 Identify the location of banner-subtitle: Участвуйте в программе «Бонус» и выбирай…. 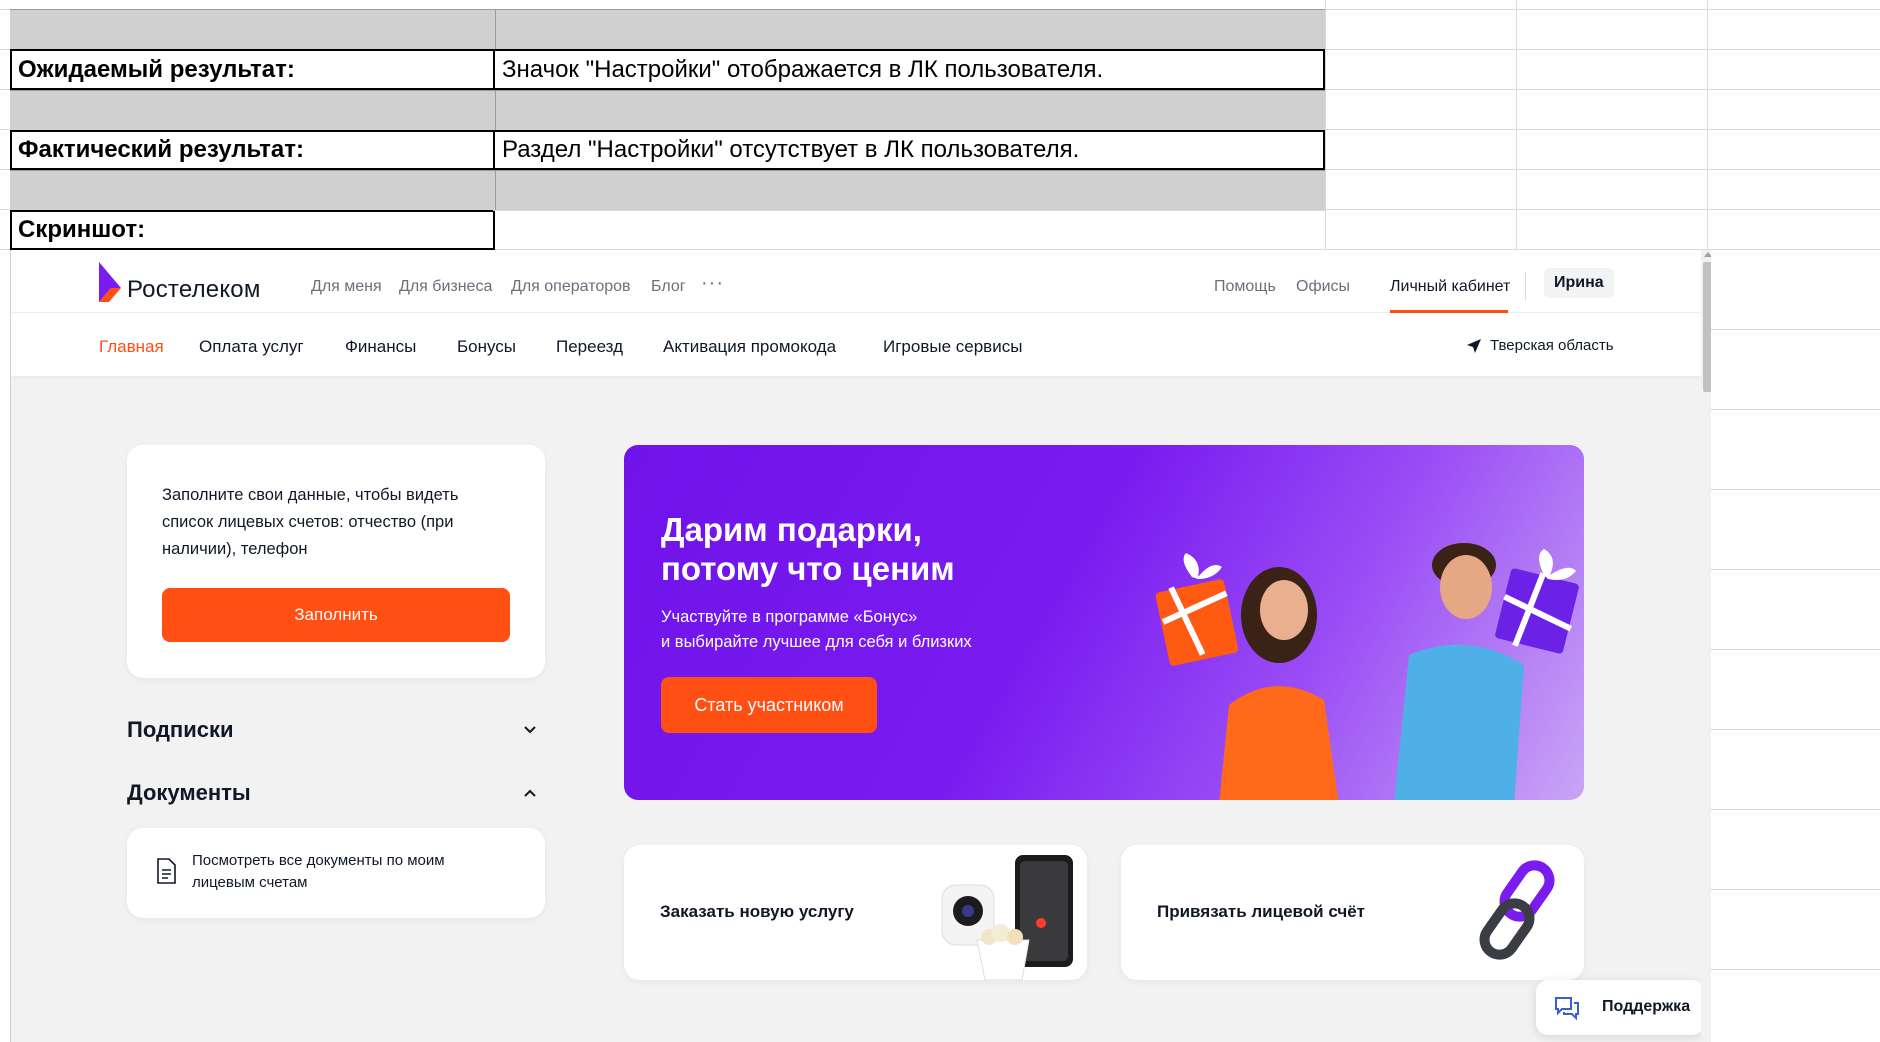
(816, 630).